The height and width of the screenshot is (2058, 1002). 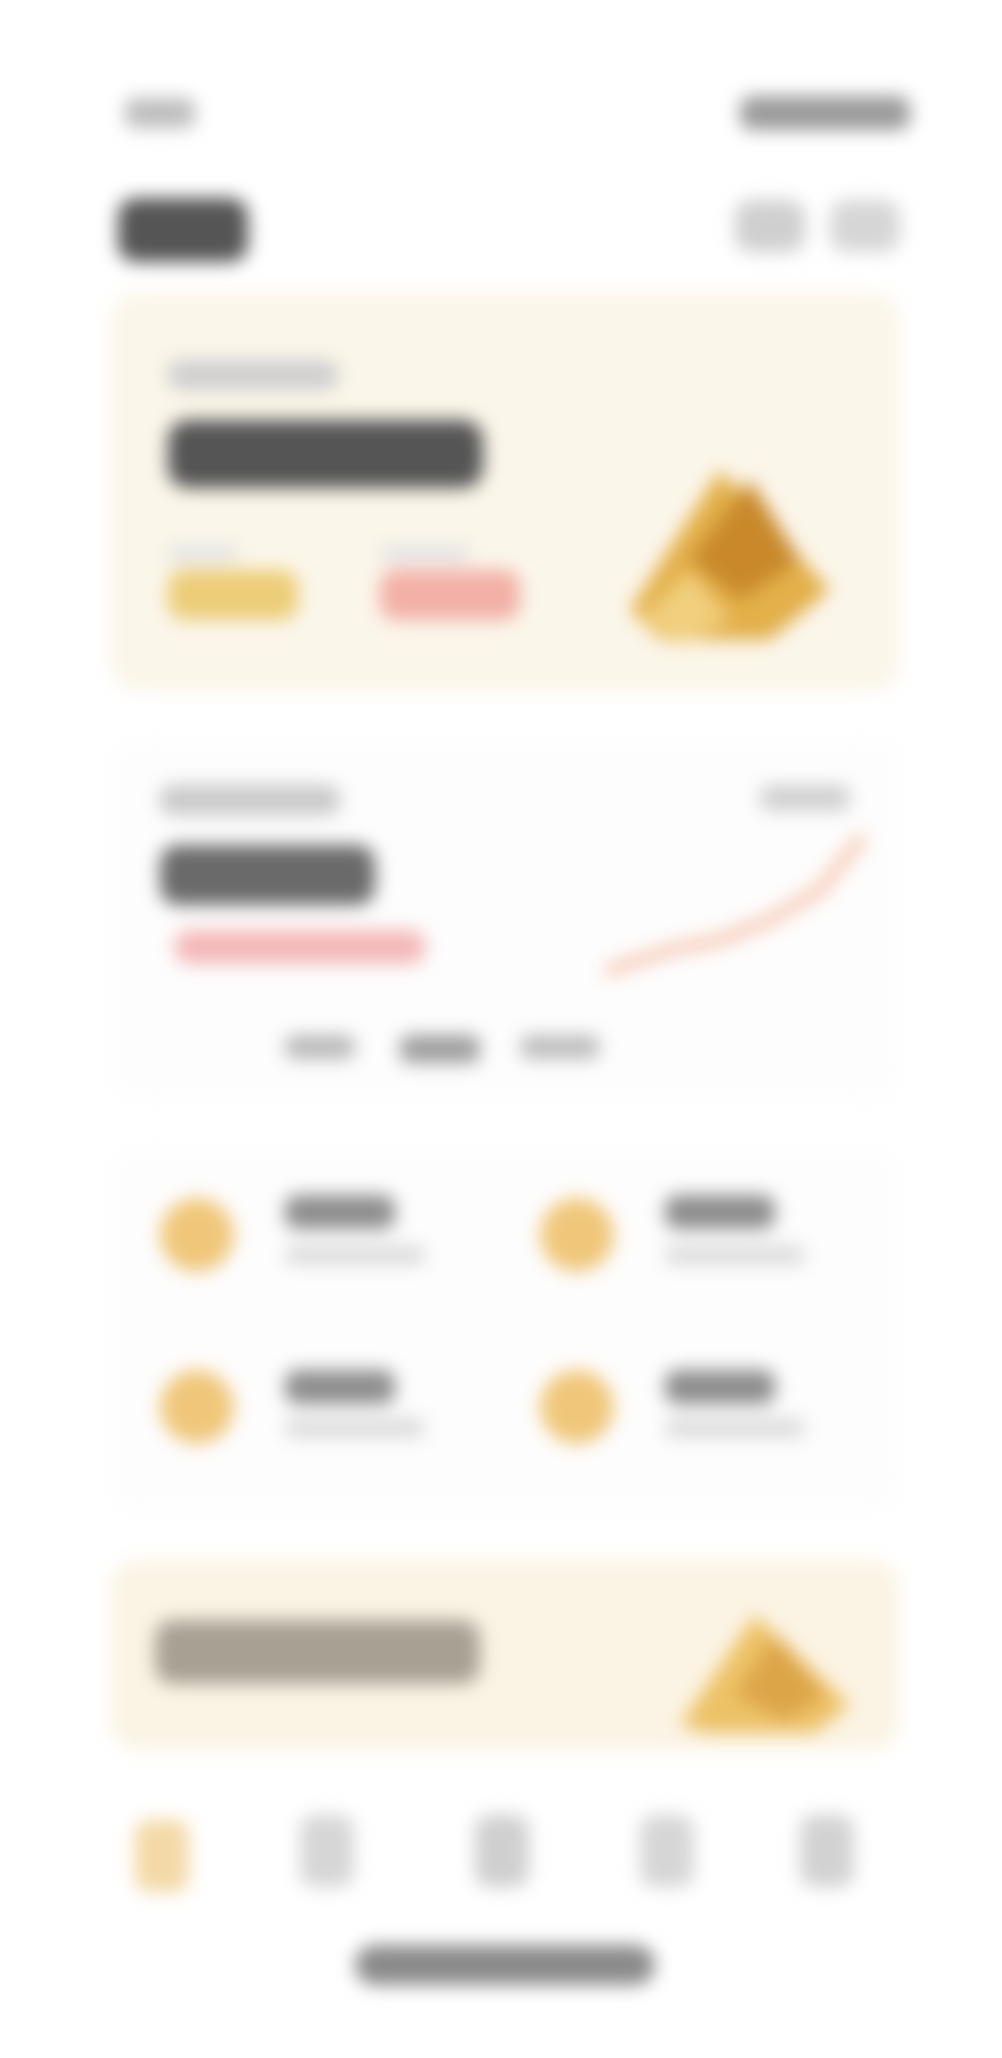 What do you see at coordinates (505, 1330) in the screenshot?
I see `quick-actions-card` at bounding box center [505, 1330].